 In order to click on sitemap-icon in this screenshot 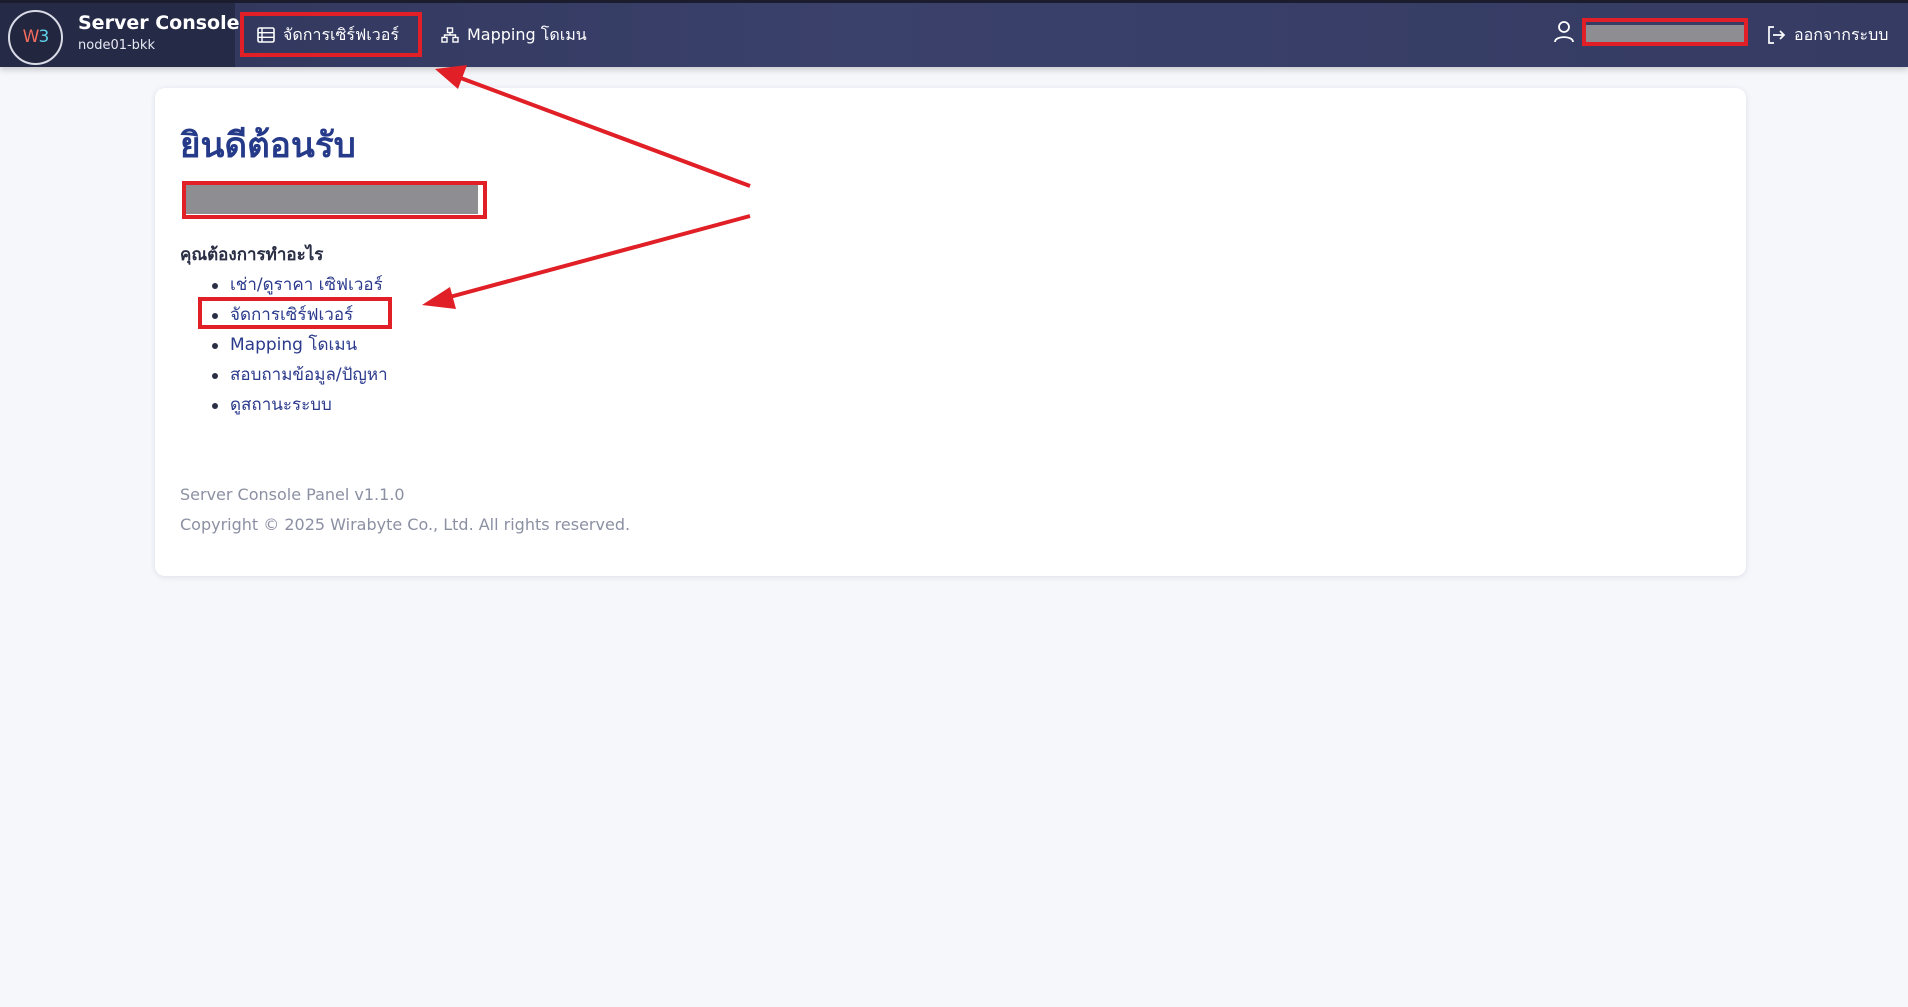, I will do `click(450, 35)`.